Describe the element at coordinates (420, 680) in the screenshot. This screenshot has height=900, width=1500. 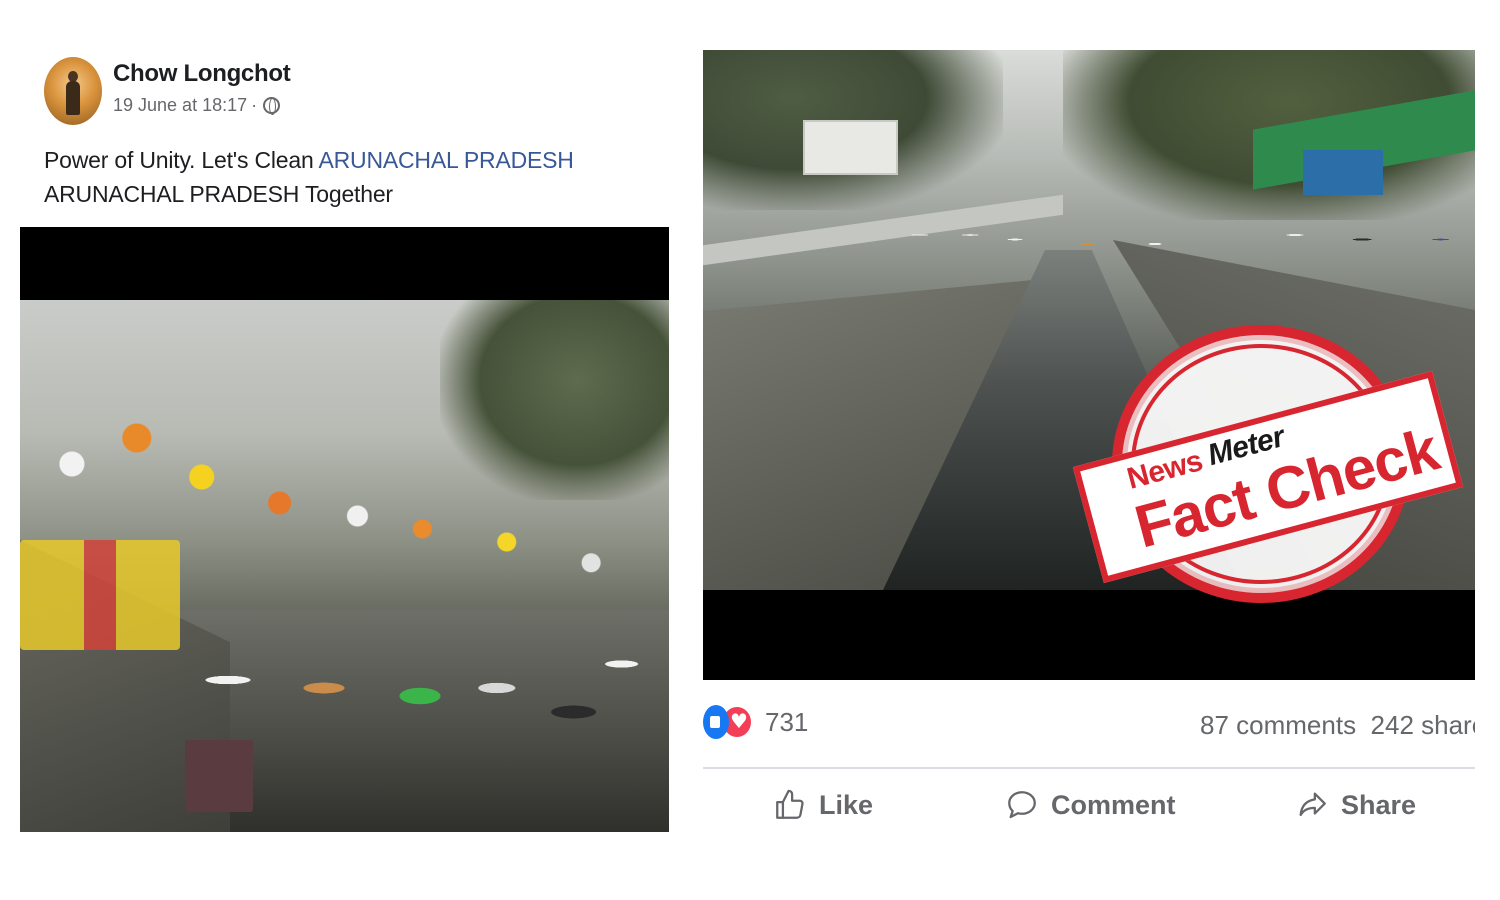
I see `photo-workers` at that location.